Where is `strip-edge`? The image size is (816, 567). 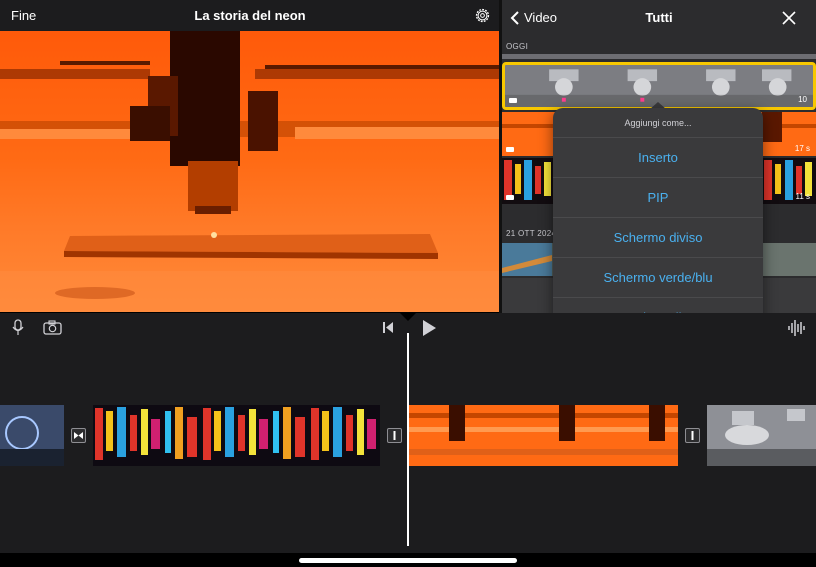
strip-edge is located at coordinates (659, 56).